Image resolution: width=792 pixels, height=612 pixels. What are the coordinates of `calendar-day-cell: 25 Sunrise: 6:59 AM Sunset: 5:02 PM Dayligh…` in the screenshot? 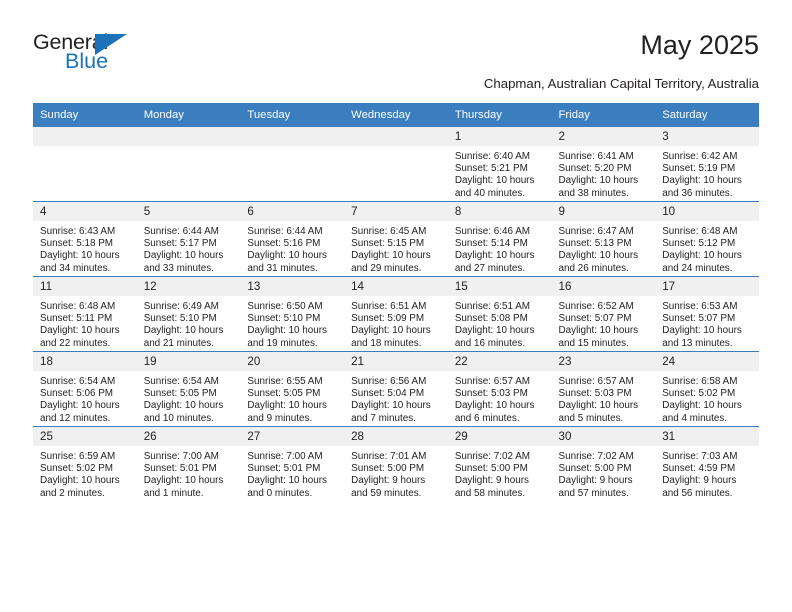 It's located at (85, 463).